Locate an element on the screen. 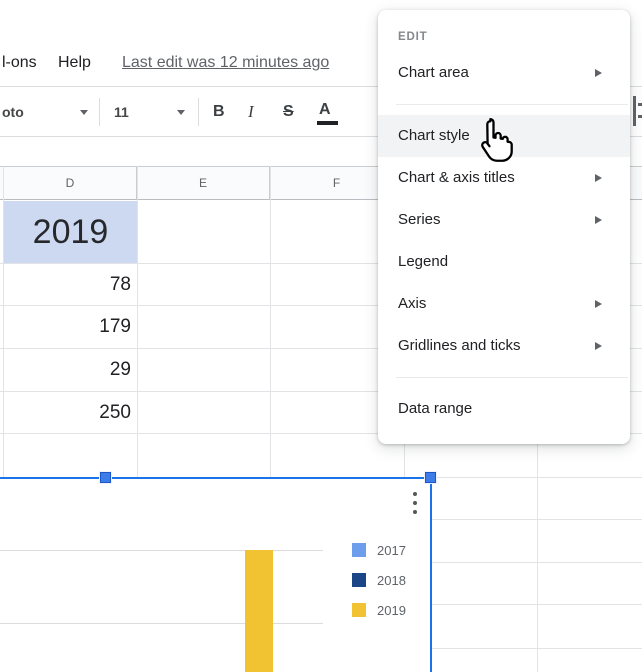  hand-cursor-icon is located at coordinates (497, 140).